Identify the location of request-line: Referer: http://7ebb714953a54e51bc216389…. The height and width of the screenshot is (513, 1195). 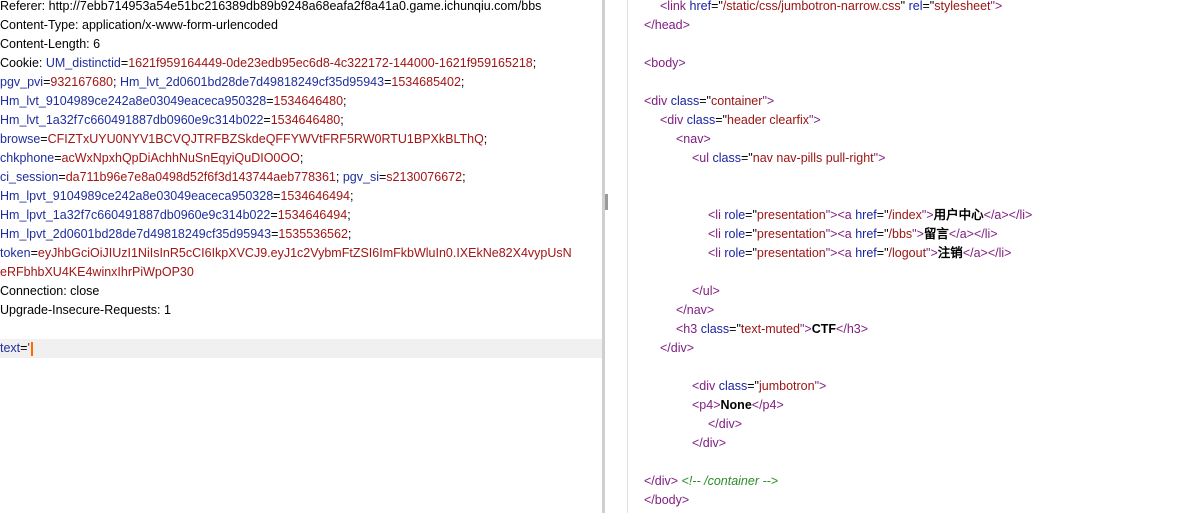
(301, 8).